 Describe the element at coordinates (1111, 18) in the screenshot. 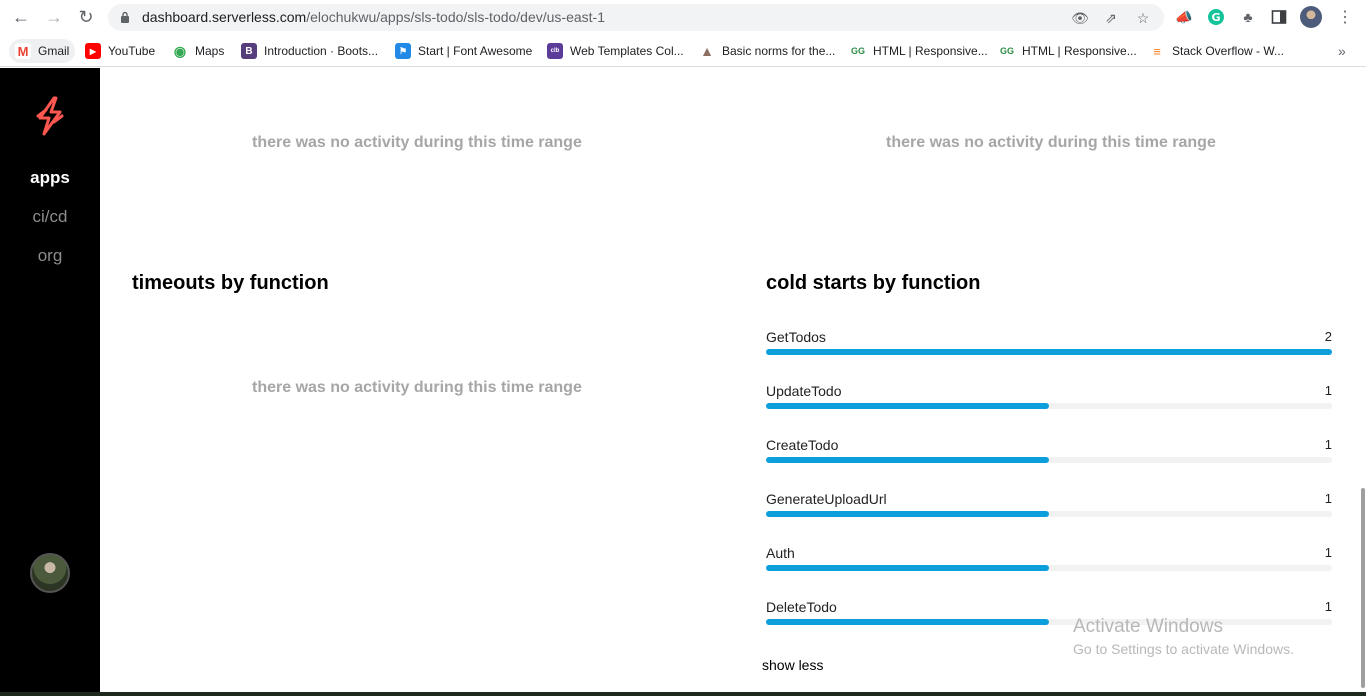

I see `share-icon: ⇗` at that location.